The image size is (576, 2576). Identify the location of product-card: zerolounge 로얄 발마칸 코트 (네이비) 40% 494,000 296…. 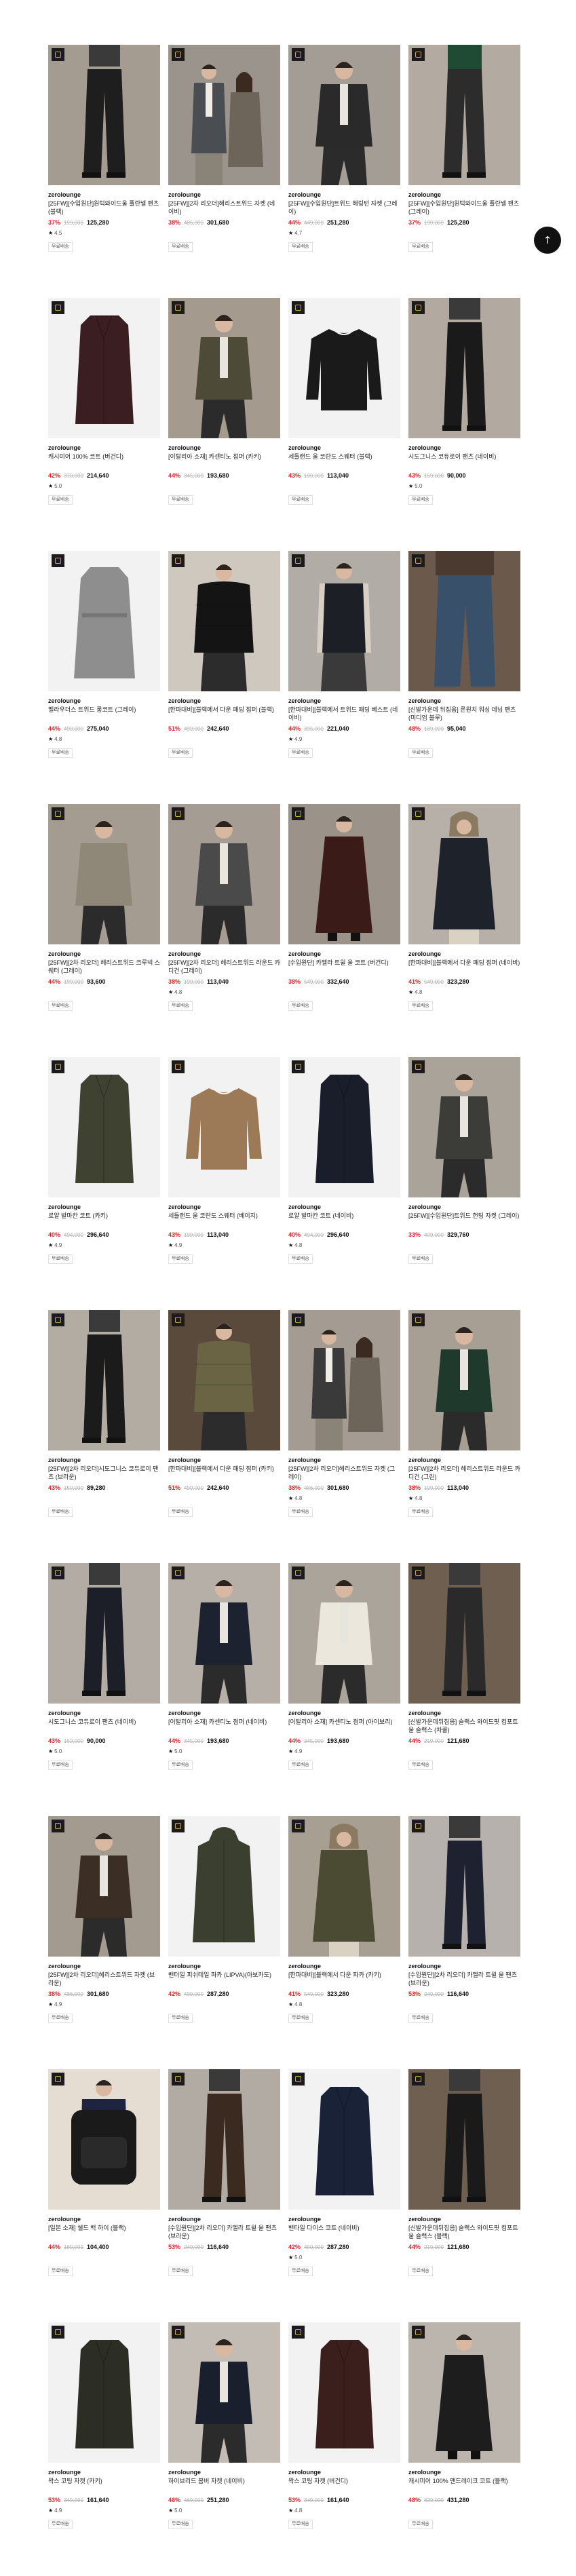
(344, 1160).